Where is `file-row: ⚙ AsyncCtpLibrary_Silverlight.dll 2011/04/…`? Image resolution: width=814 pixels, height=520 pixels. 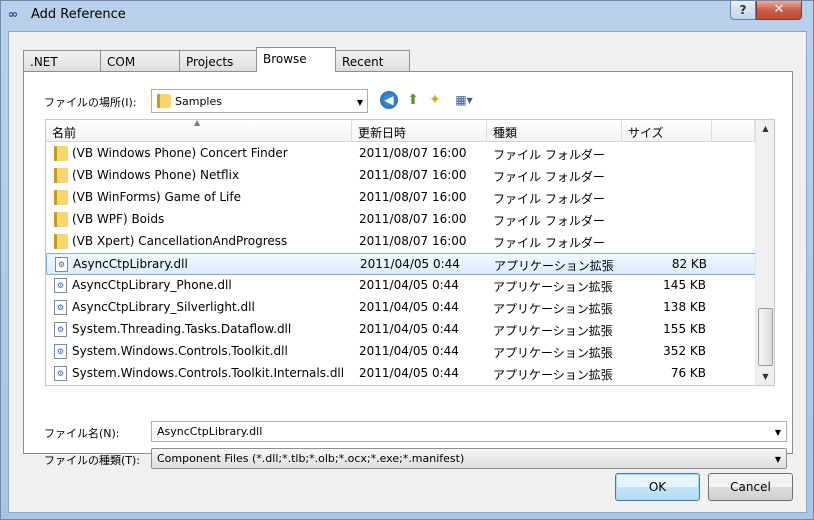
file-row: ⚙ AsyncCtpLibrary_Silverlight.dll 2011/04/… is located at coordinates (401, 308).